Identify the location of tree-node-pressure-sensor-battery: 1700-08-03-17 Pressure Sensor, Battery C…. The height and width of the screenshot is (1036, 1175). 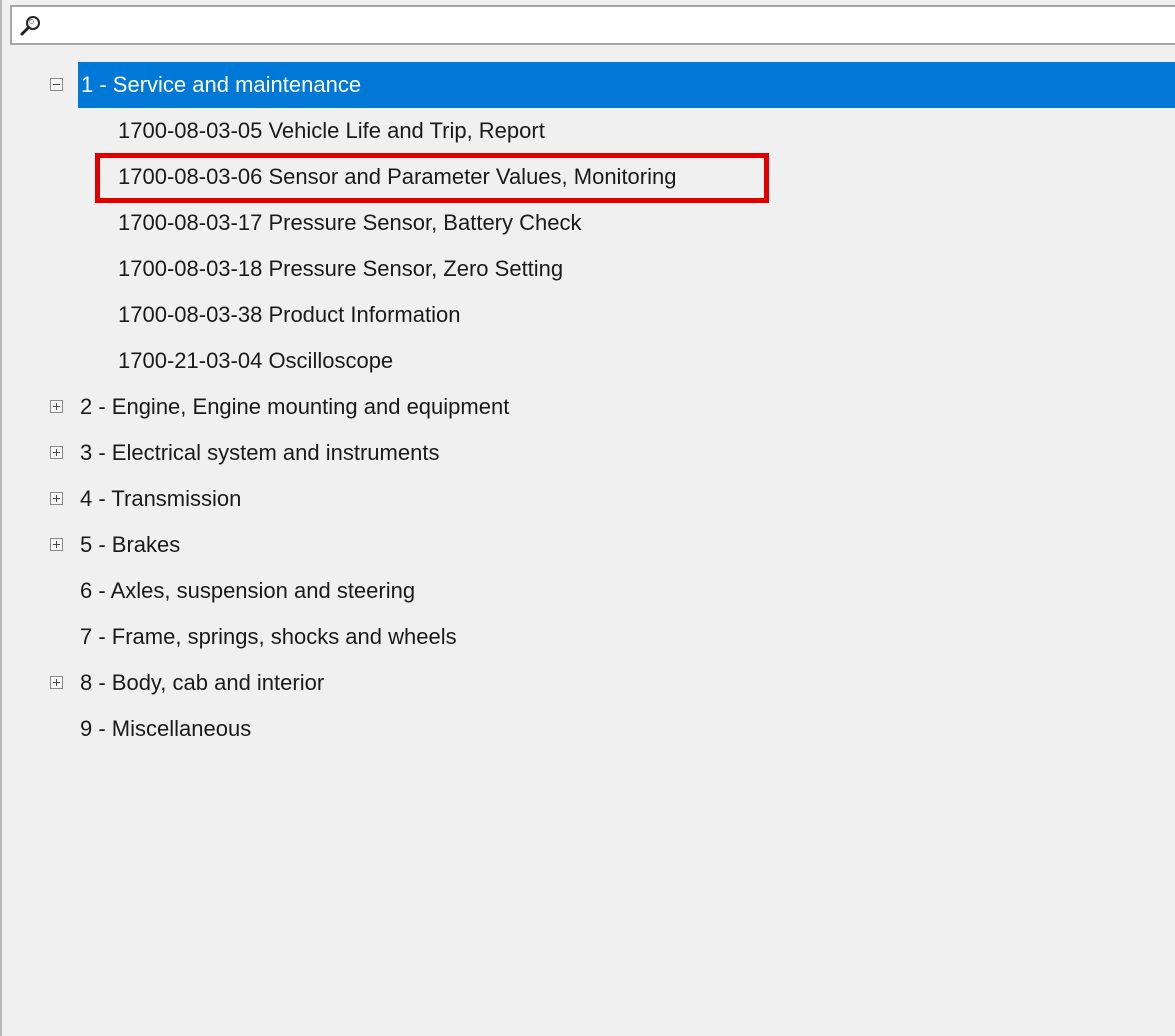
(588, 223).